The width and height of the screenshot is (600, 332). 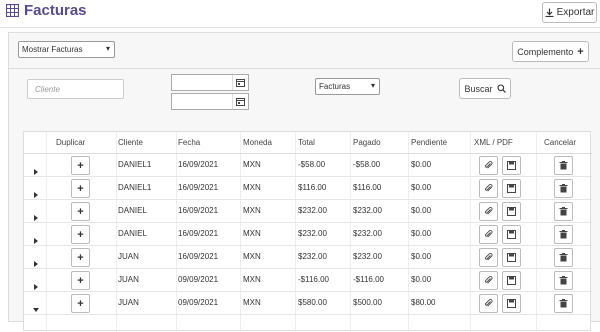 I want to click on pagado-cell: $232.00, so click(x=367, y=233).